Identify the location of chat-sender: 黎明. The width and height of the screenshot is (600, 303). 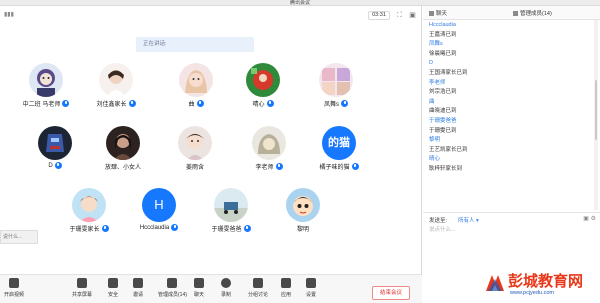
(435, 140).